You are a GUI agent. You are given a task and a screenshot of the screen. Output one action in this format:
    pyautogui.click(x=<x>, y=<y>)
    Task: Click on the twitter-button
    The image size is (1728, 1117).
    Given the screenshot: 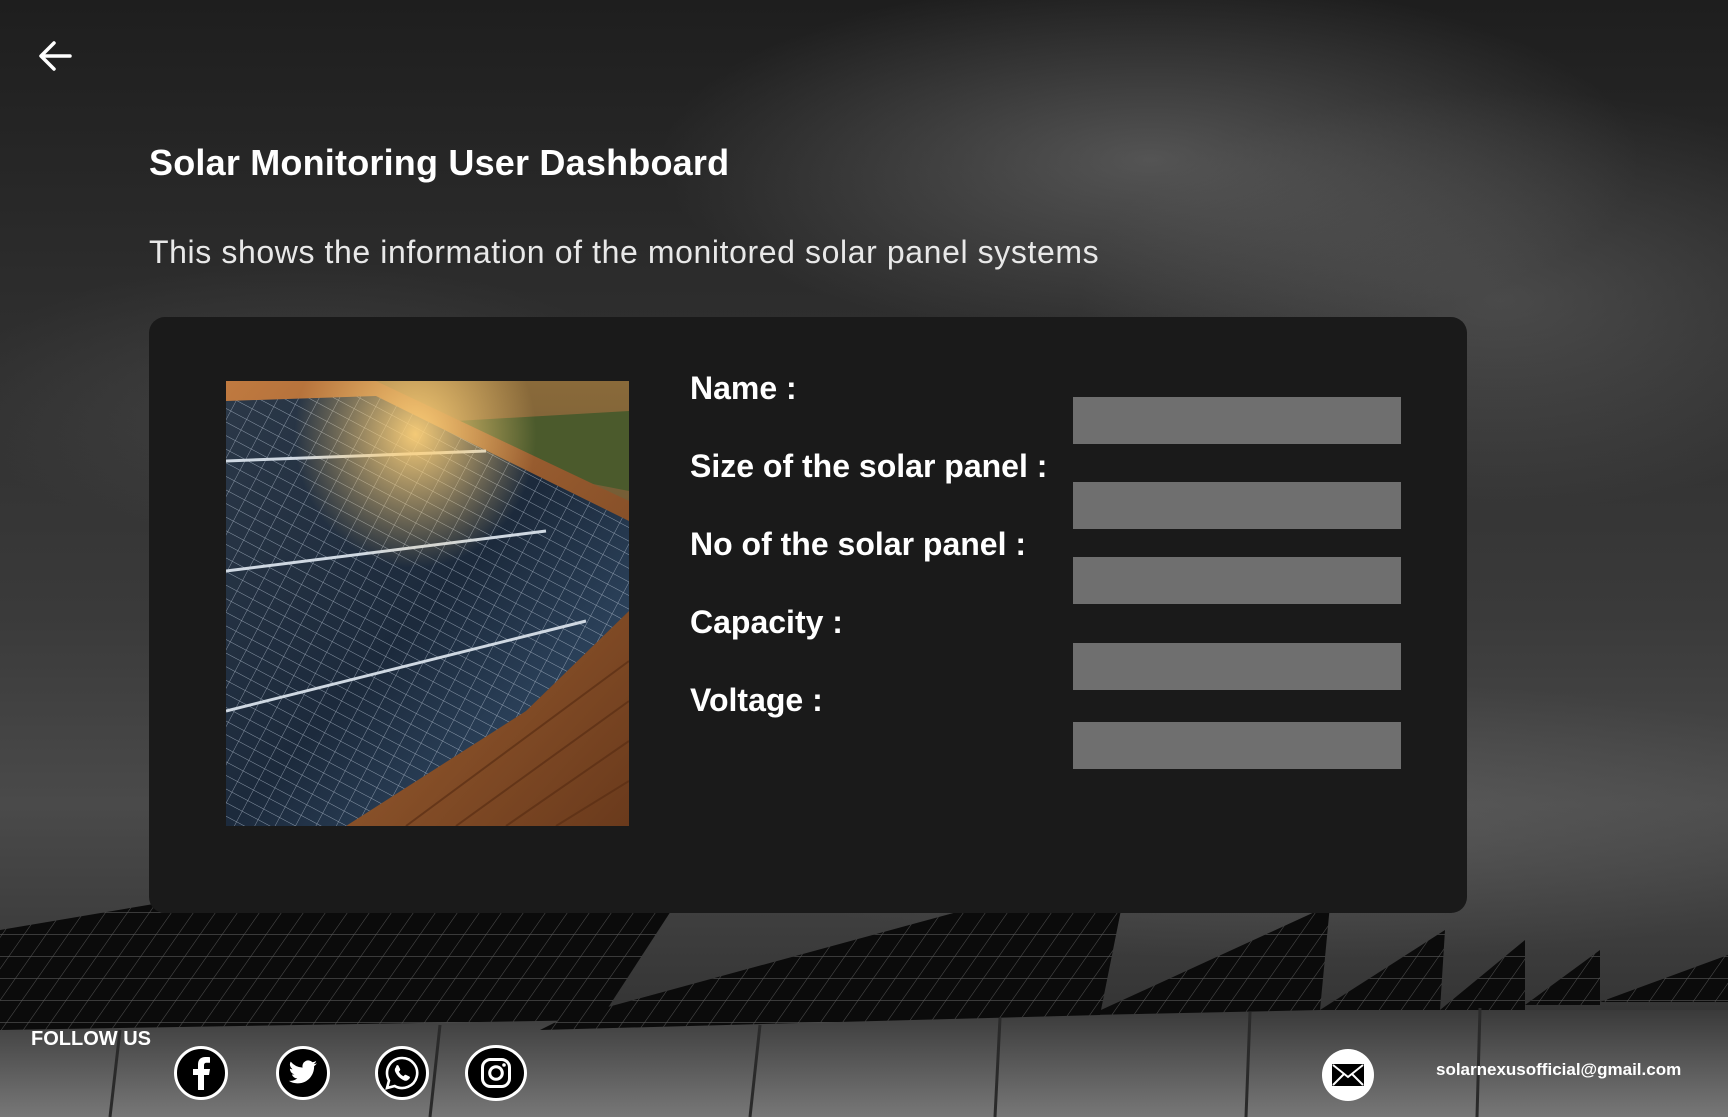 What is the action you would take?
    pyautogui.click(x=303, y=1073)
    